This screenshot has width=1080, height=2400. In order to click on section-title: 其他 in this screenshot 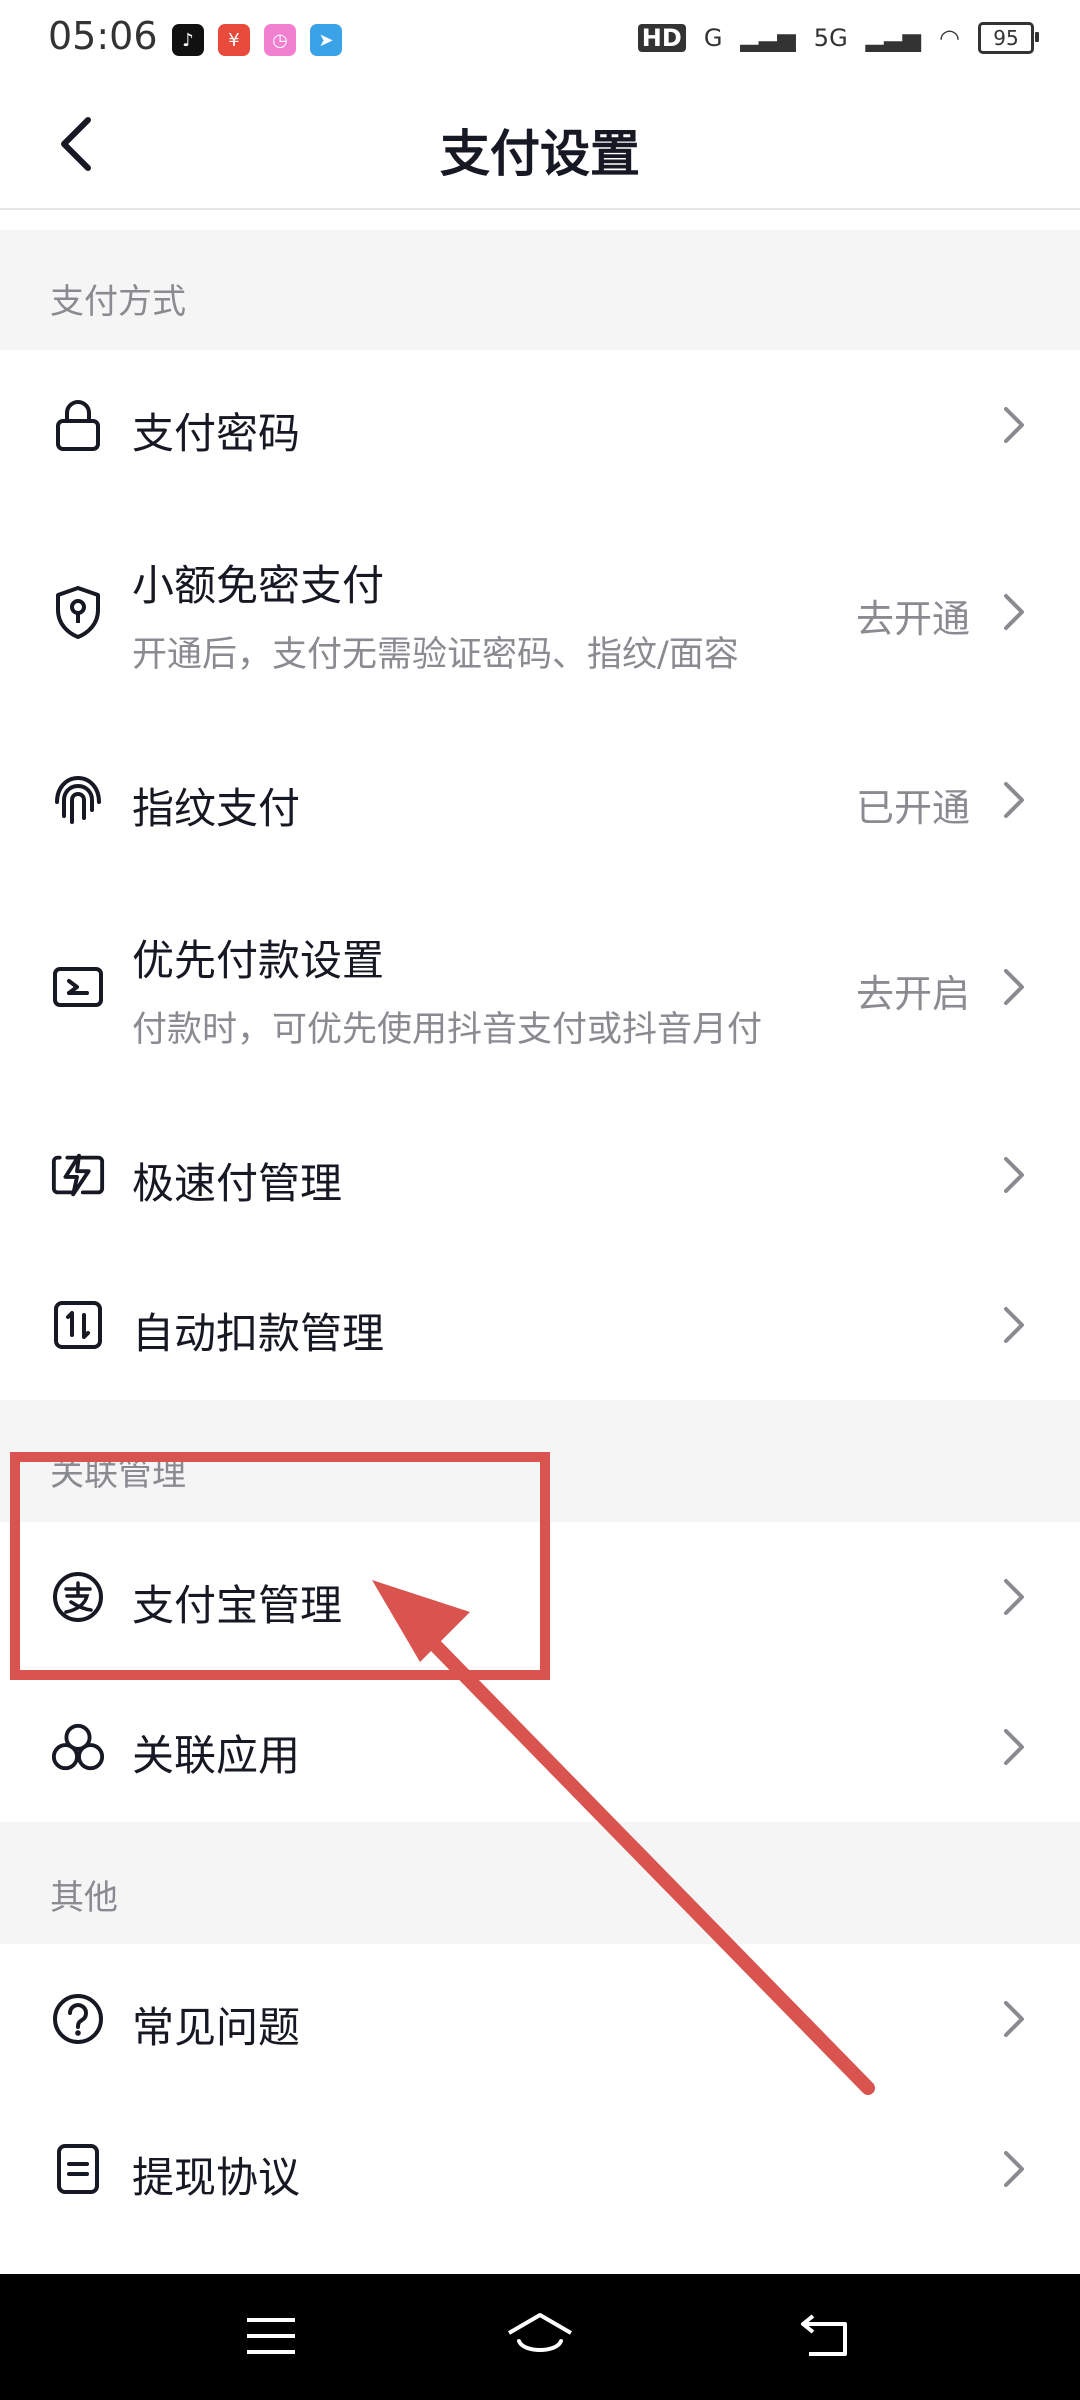, I will do `click(84, 1898)`.